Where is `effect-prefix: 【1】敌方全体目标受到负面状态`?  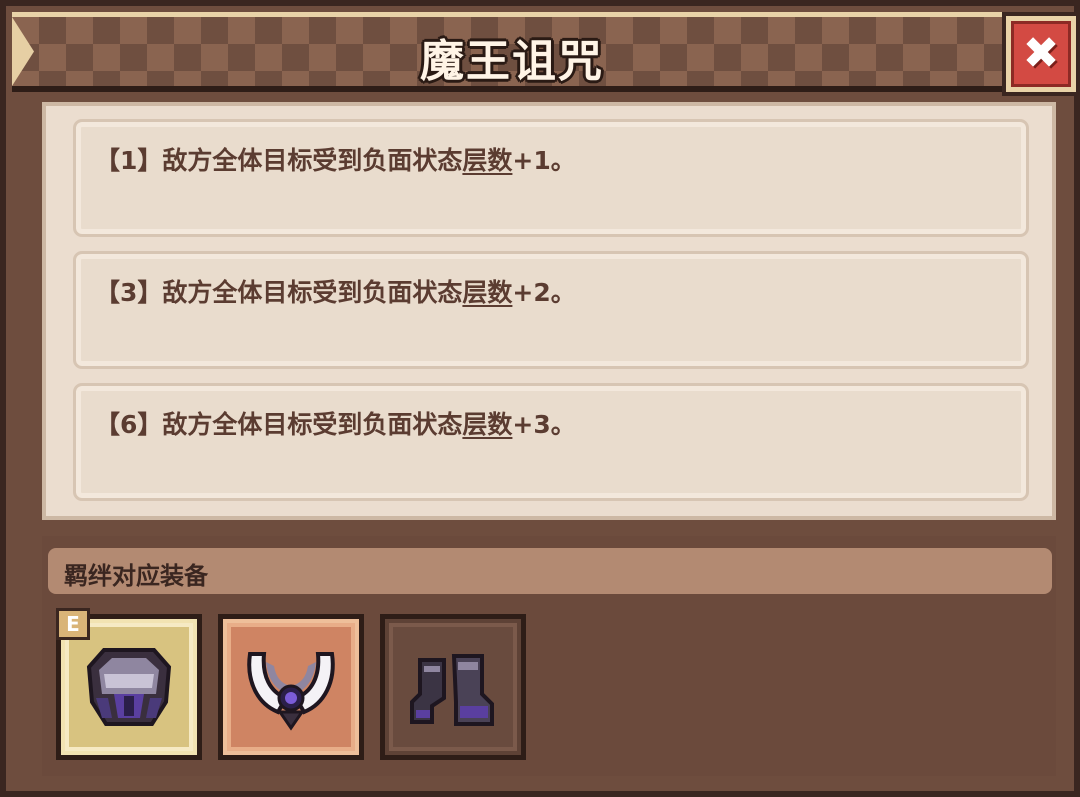 effect-prefix: 【1】敌方全体目标受到负面状态 is located at coordinates (279, 160).